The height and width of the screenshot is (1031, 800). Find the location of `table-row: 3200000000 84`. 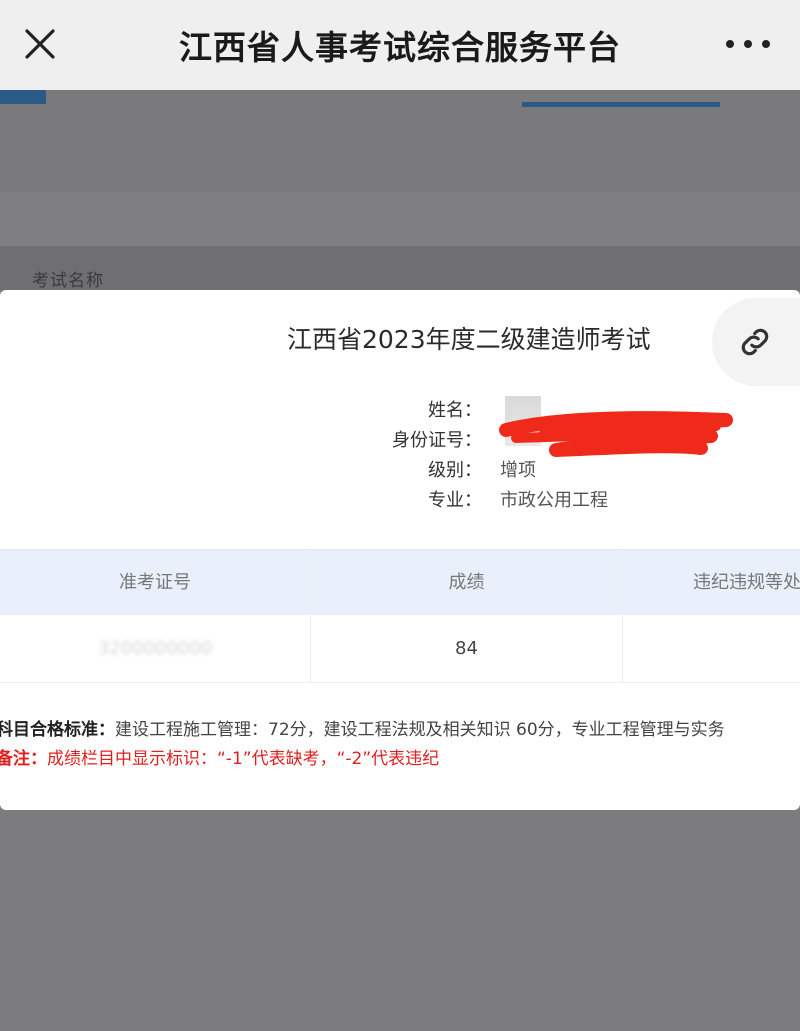

table-row: 3200000000 84 is located at coordinates (400, 649).